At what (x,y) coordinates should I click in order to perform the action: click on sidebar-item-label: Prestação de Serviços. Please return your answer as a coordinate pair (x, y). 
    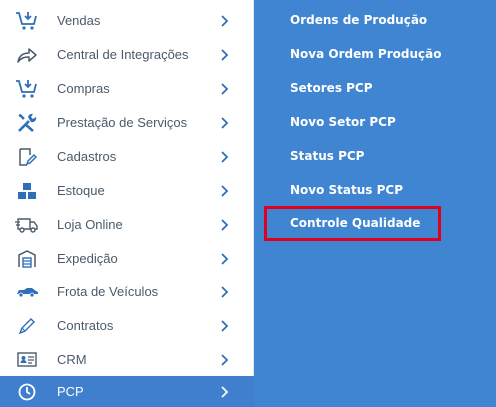
    Looking at the image, I should click on (122, 123).